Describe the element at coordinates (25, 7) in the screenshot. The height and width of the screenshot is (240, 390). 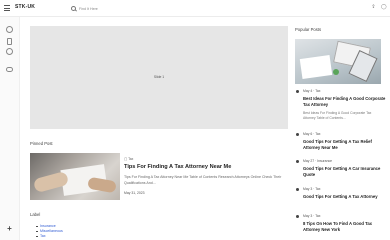
I see `site-brand: STK-UK` at that location.